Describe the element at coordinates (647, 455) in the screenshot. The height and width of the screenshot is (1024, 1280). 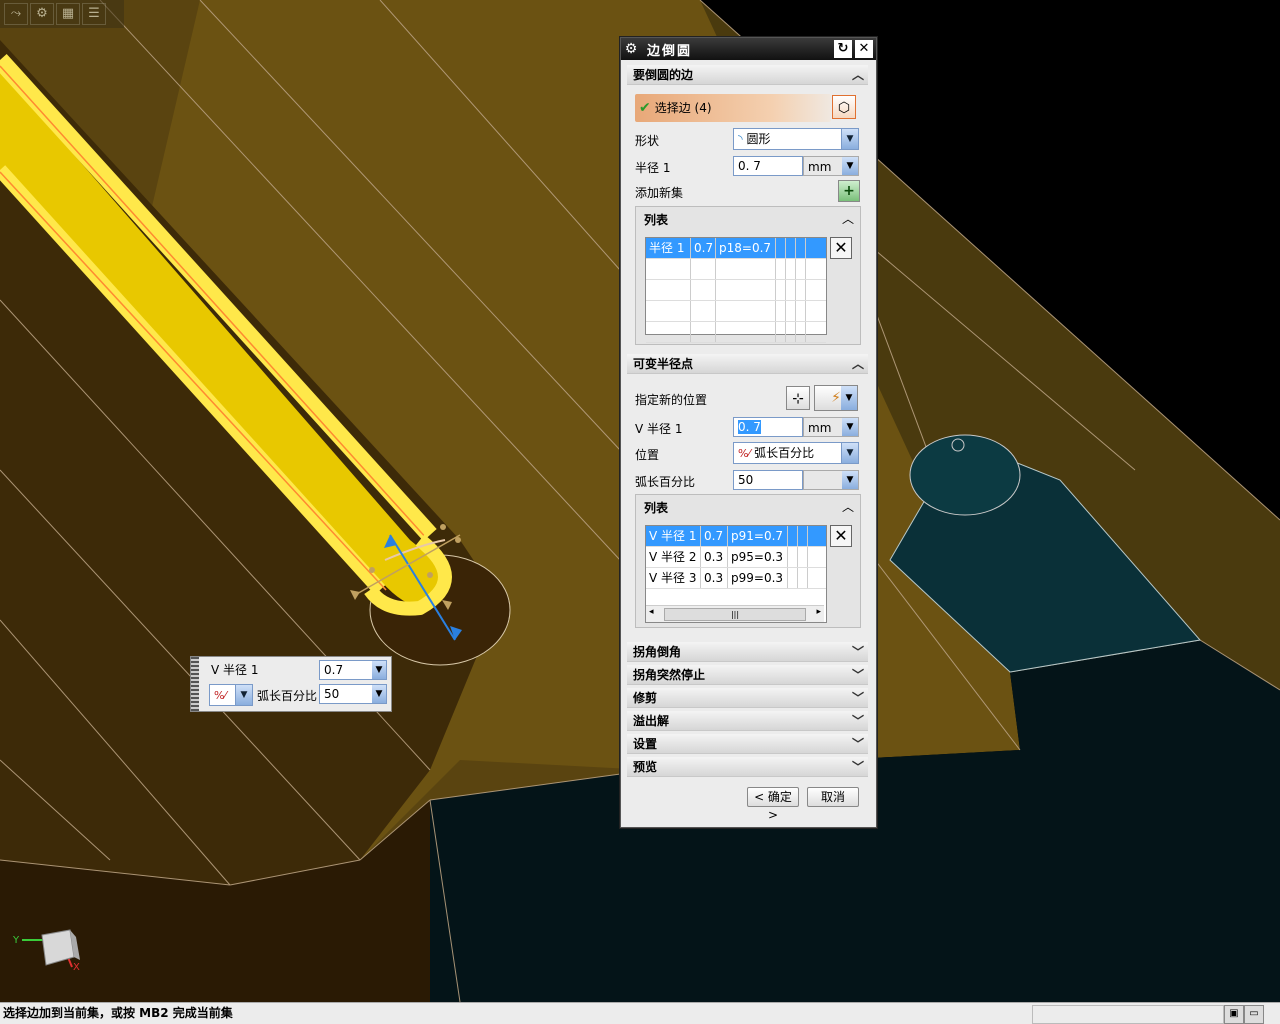
I see `position-label: 位置` at that location.